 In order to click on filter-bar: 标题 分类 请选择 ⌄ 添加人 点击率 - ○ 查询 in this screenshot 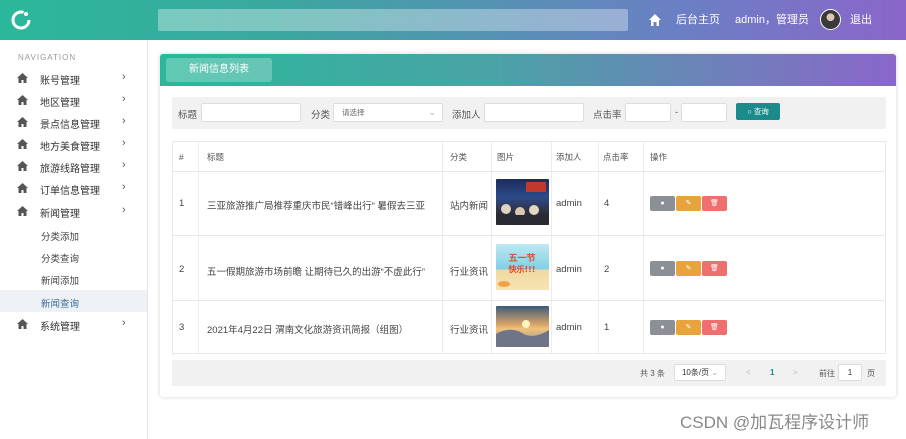, I will do `click(529, 113)`.